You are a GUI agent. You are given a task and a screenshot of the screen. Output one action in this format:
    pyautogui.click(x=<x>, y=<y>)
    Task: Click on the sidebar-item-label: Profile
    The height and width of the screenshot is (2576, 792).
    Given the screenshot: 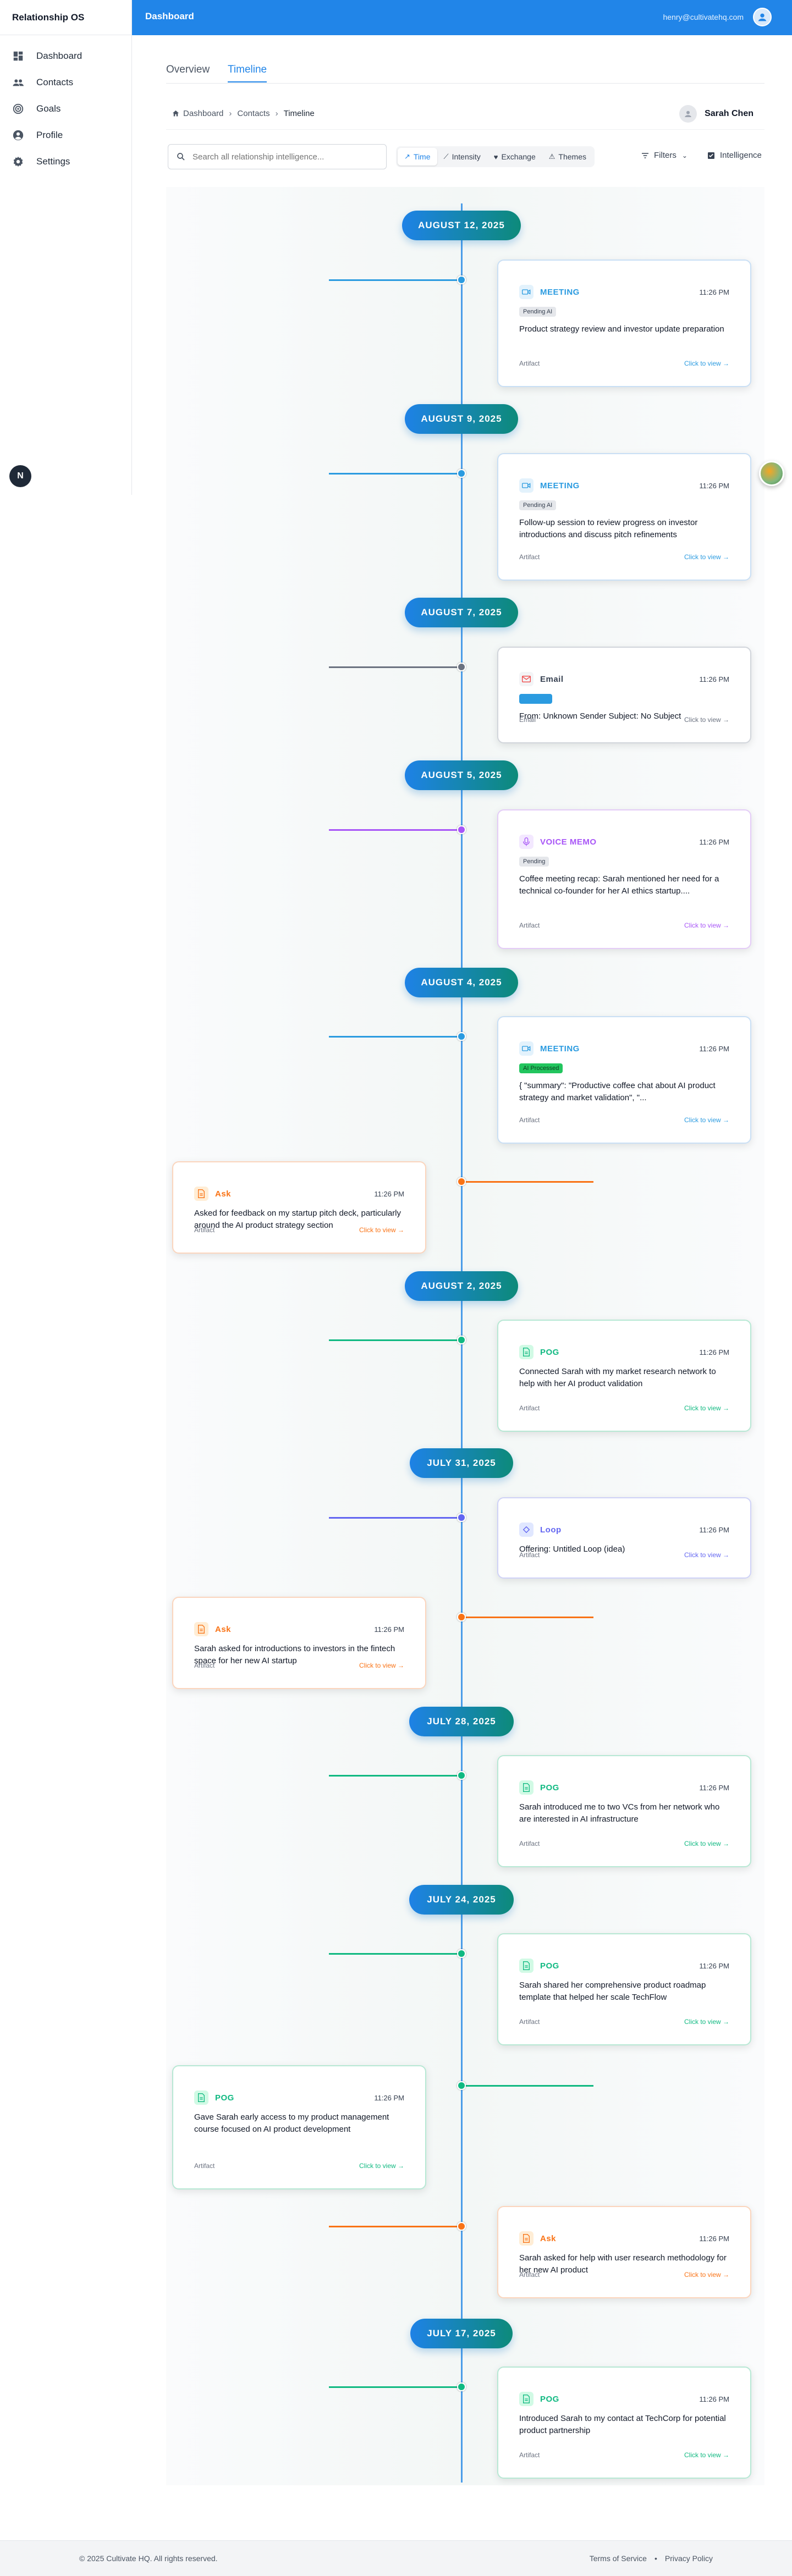 What is the action you would take?
    pyautogui.click(x=50, y=135)
    